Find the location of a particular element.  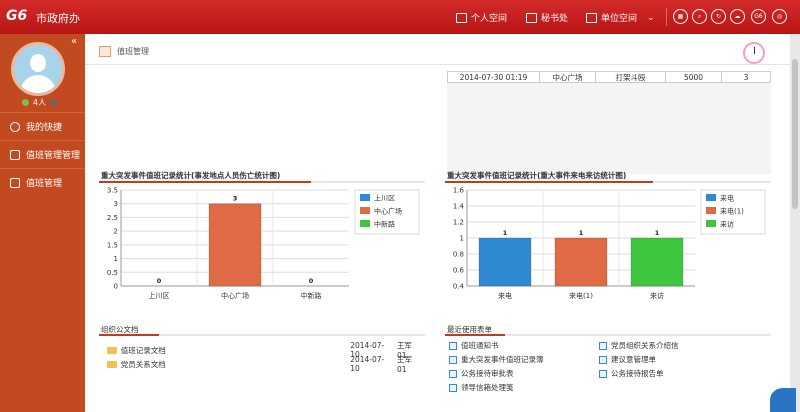

page-title: 值班管理 is located at coordinates (124, 51).